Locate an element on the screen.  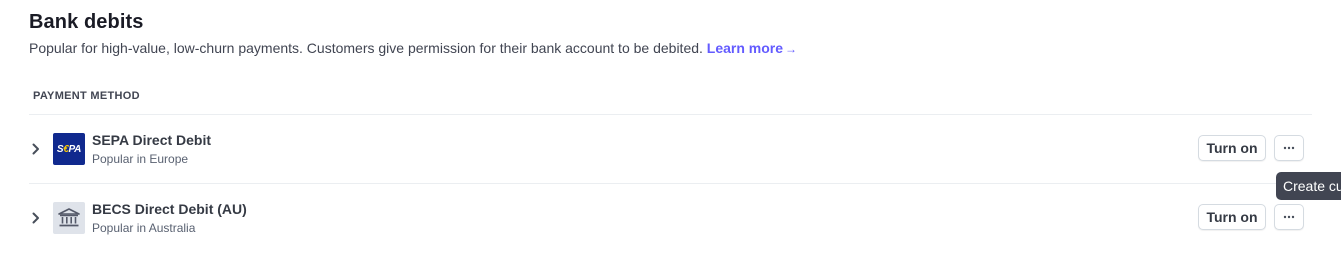
sepa-logo-text-pa: PA is located at coordinates (75, 149).